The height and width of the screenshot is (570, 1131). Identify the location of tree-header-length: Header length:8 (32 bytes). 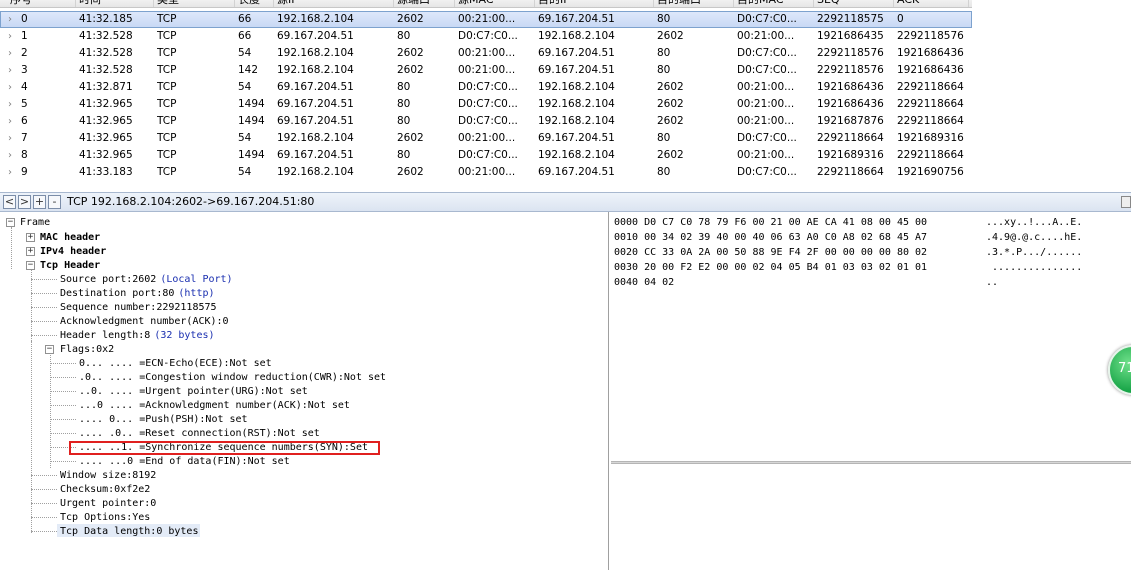
(137, 335).